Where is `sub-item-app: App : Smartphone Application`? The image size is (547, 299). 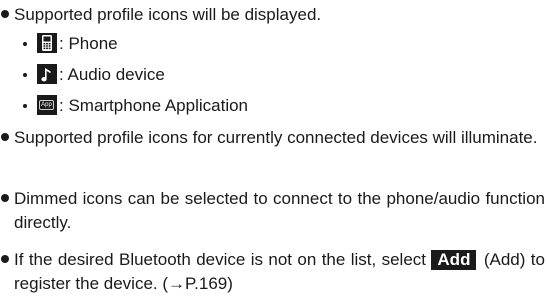
sub-item-app: App : Smartphone Application is located at coordinates (270, 106).